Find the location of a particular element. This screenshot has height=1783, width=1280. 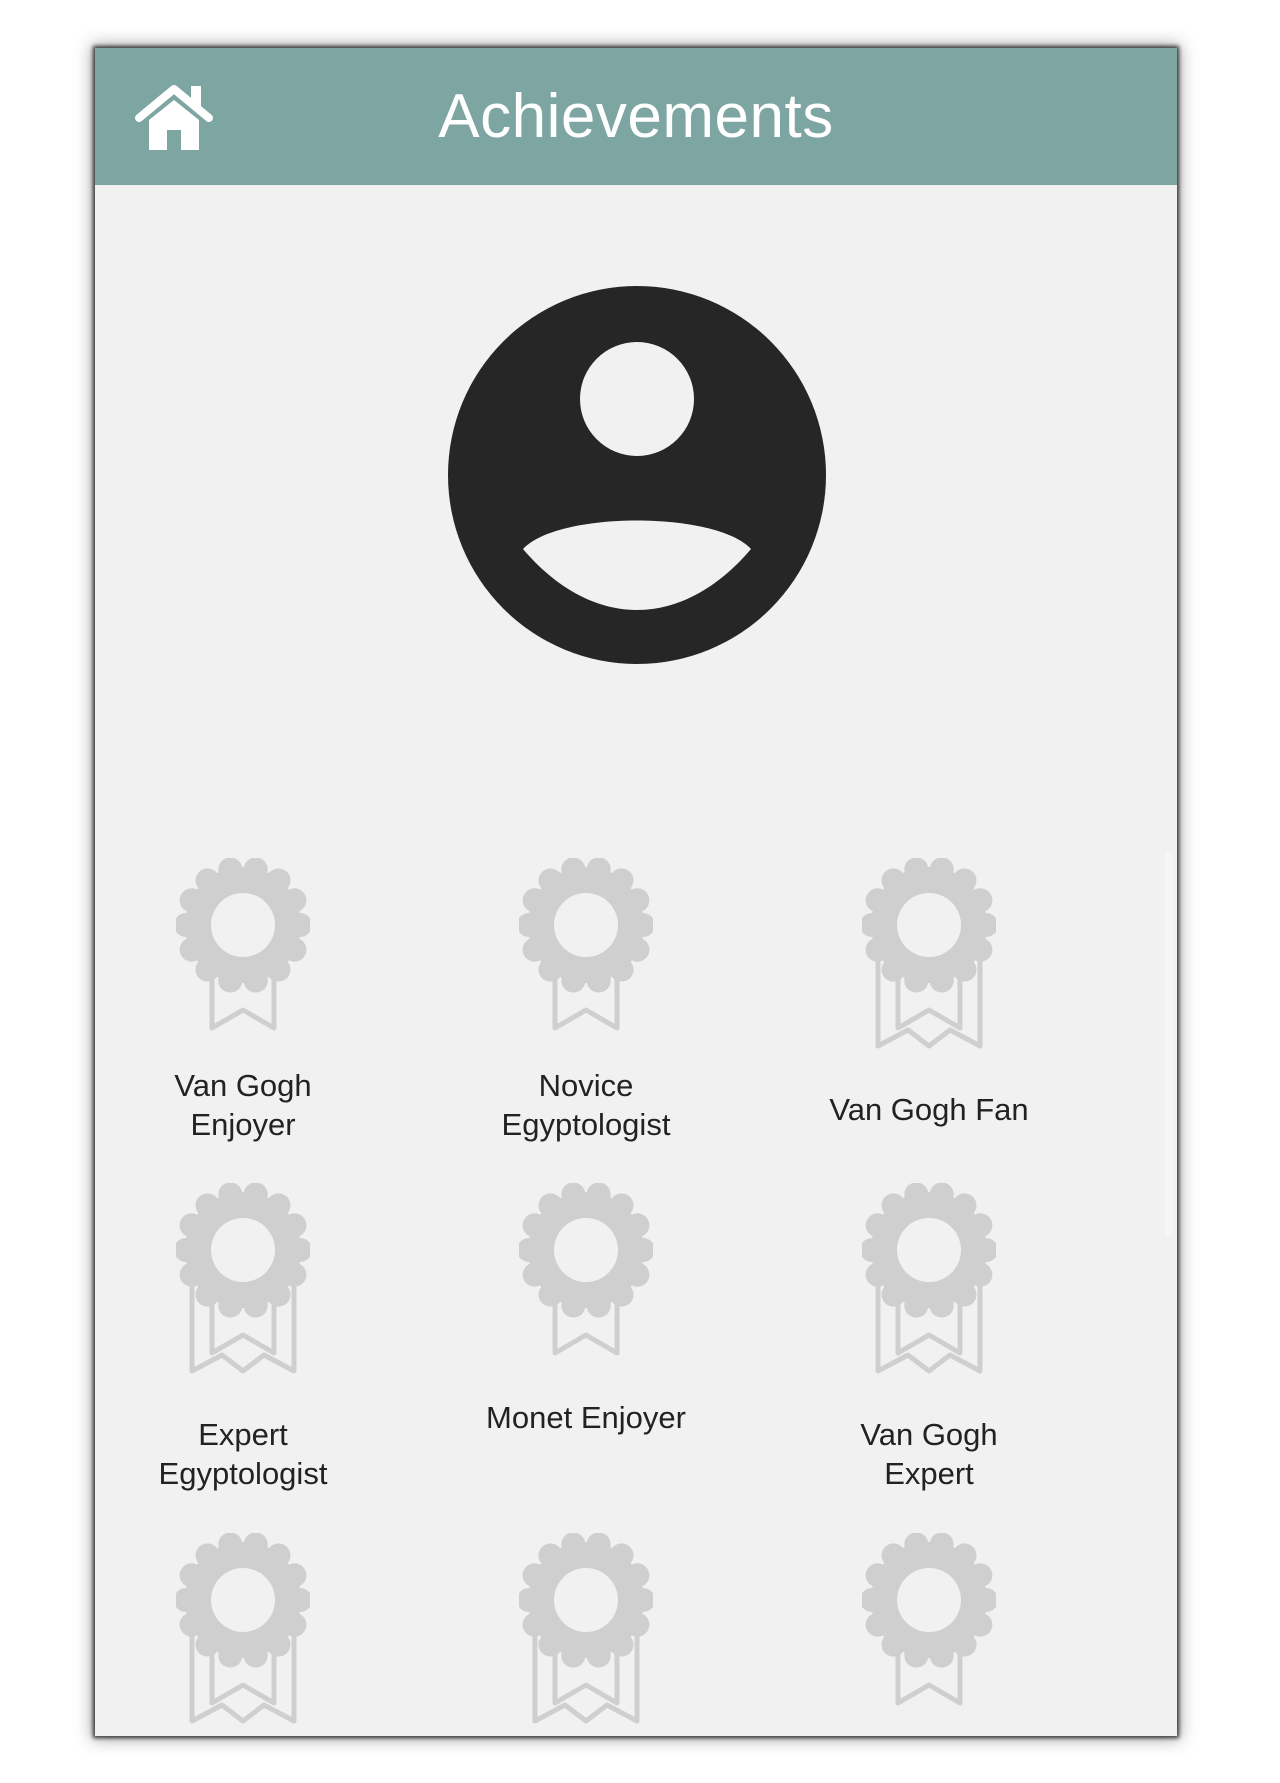

account-circle-icon is located at coordinates (637, 475).